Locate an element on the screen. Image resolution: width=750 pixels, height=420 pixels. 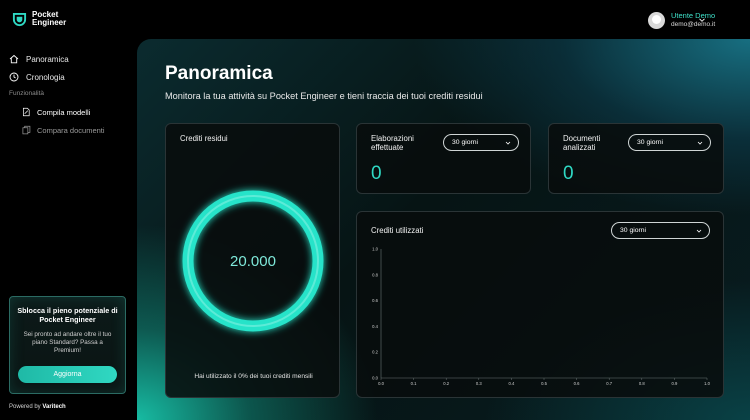
user-info: Utente Demo demo@demo.it is located at coordinates (693, 20).